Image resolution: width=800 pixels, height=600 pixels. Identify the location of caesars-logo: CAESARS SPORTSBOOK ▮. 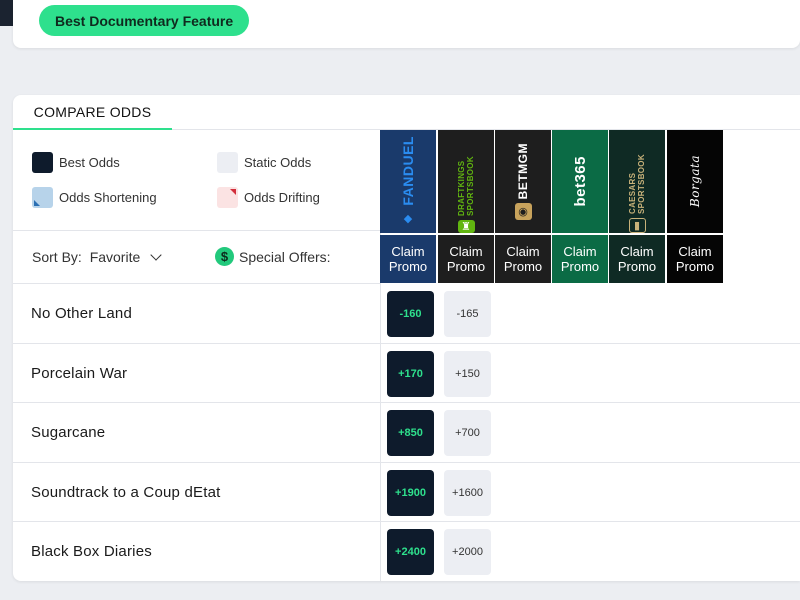
(637, 181).